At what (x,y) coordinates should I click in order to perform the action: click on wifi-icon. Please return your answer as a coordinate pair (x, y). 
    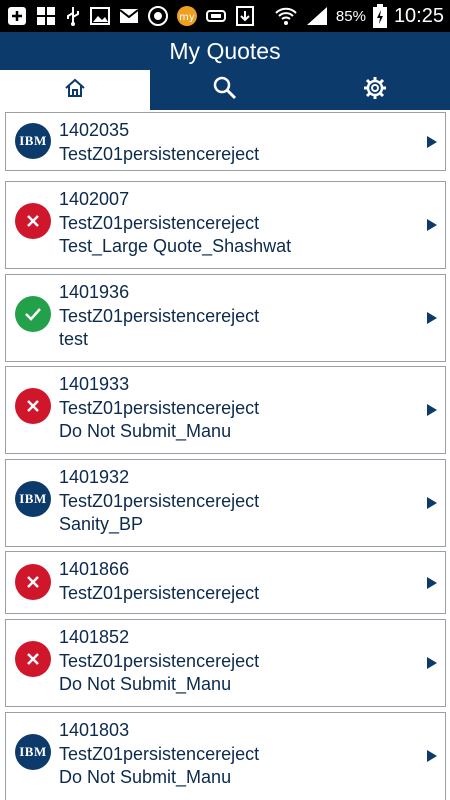
    Looking at the image, I should click on (286, 16).